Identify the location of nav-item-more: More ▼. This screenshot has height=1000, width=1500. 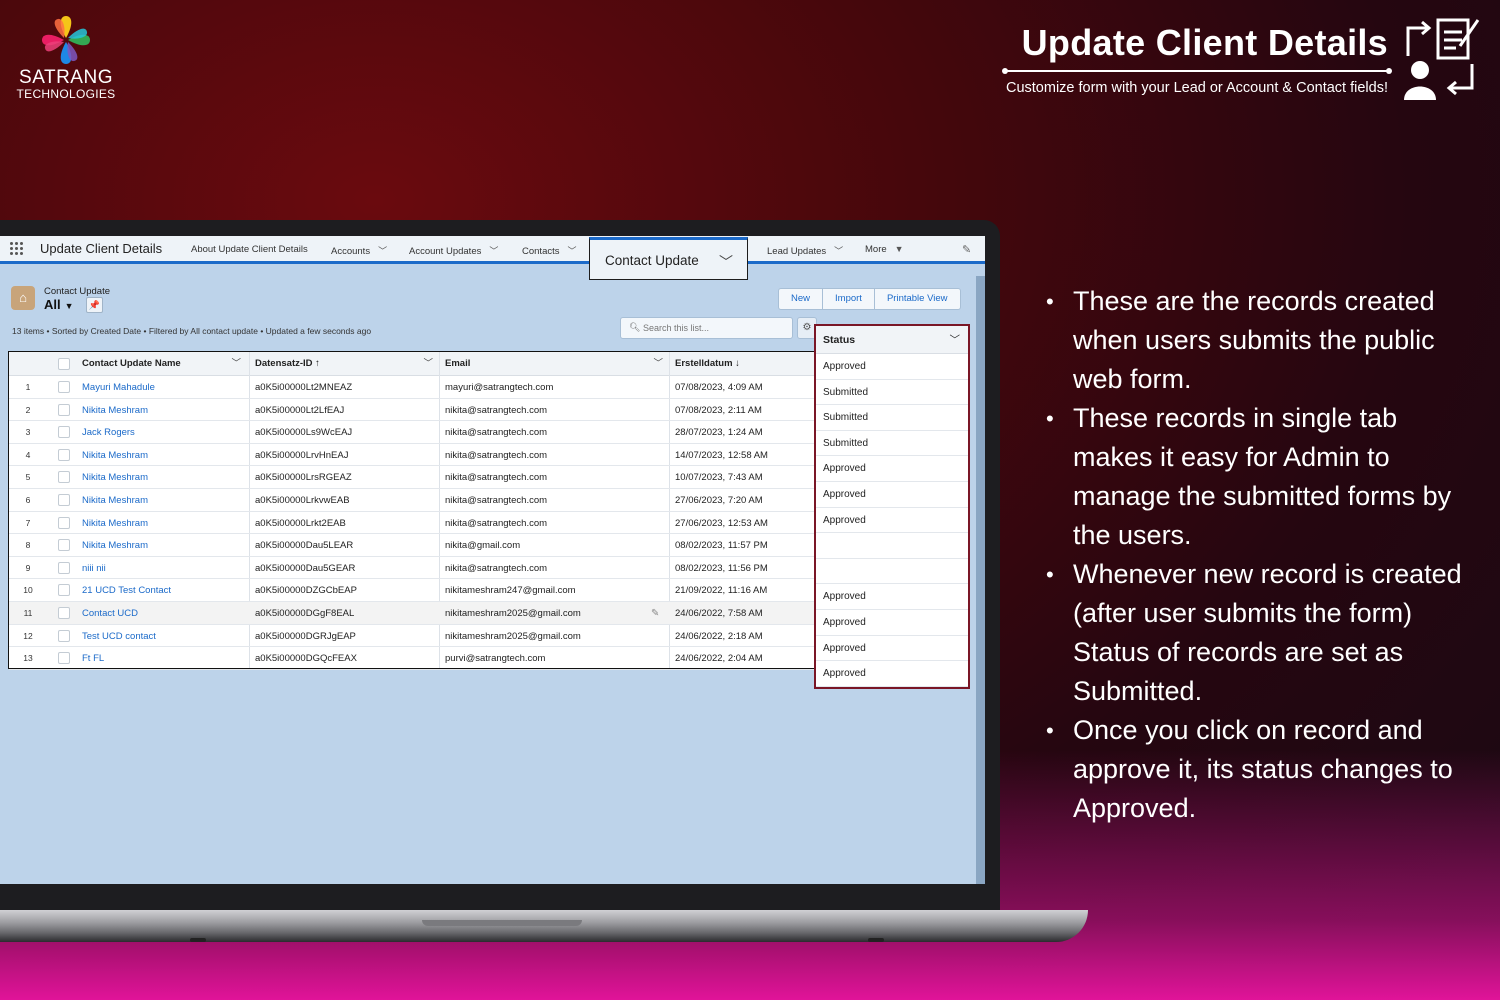
(884, 249).